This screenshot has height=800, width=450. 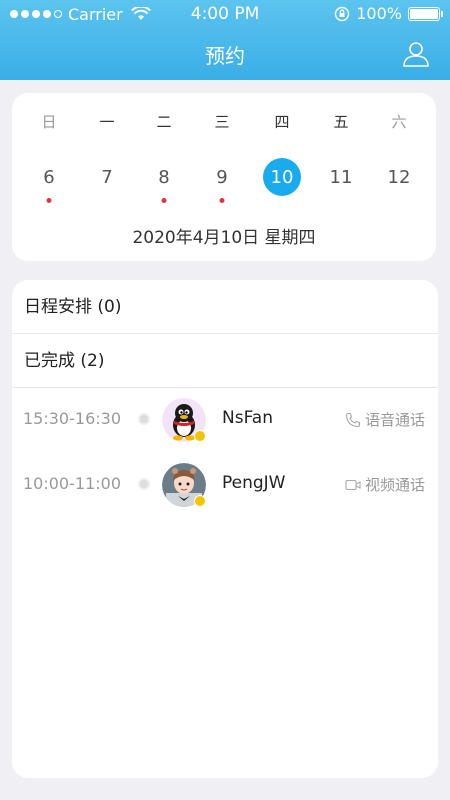 What do you see at coordinates (385, 419) in the screenshot?
I see `call-type: 语音通话` at bounding box center [385, 419].